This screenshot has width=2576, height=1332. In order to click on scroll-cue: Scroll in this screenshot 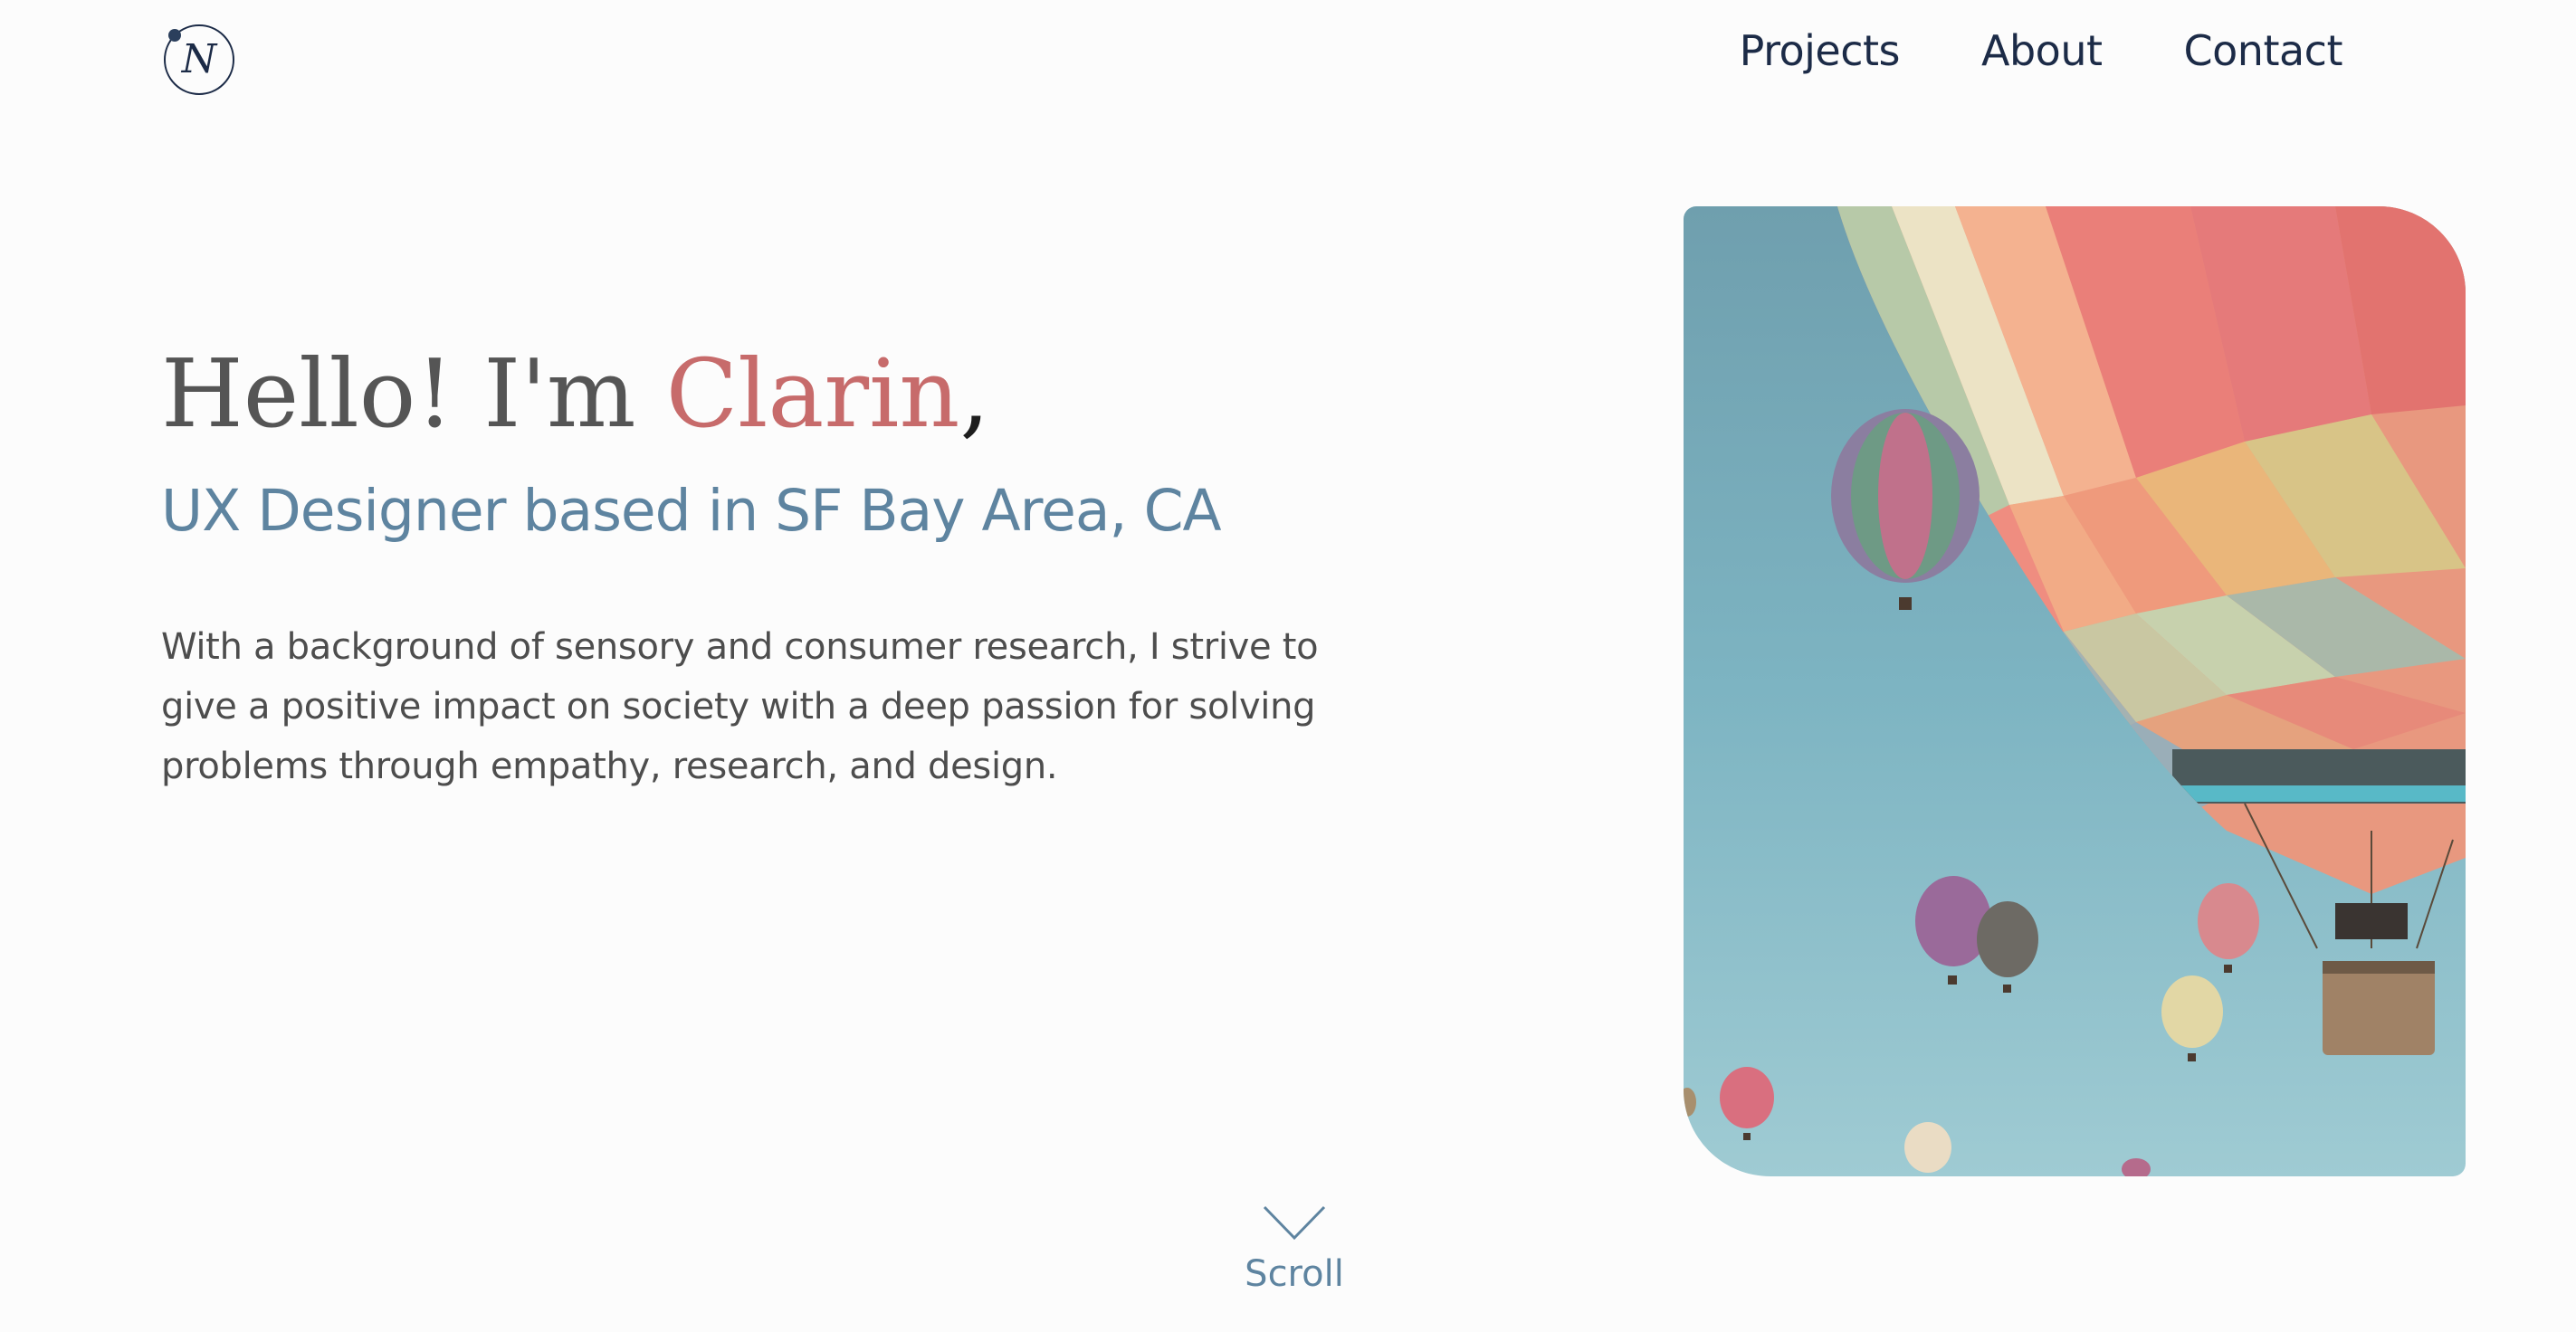, I will do `click(1294, 1251)`.